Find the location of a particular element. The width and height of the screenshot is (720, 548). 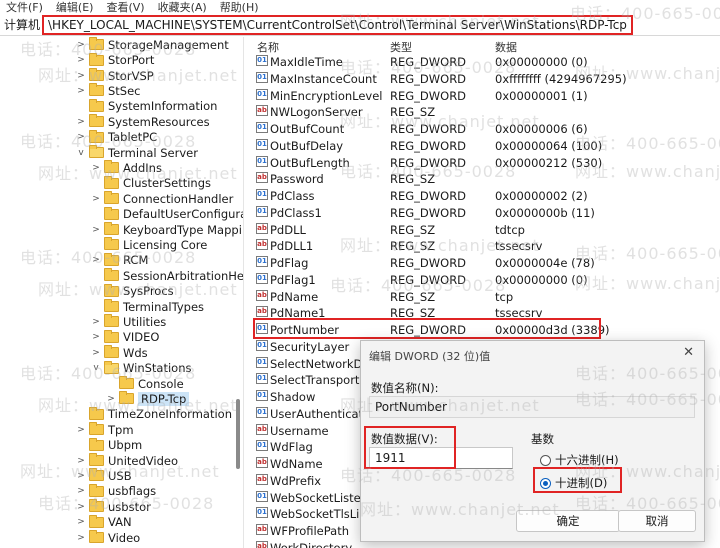

tree-item: > SystemResources is located at coordinates (143, 122).